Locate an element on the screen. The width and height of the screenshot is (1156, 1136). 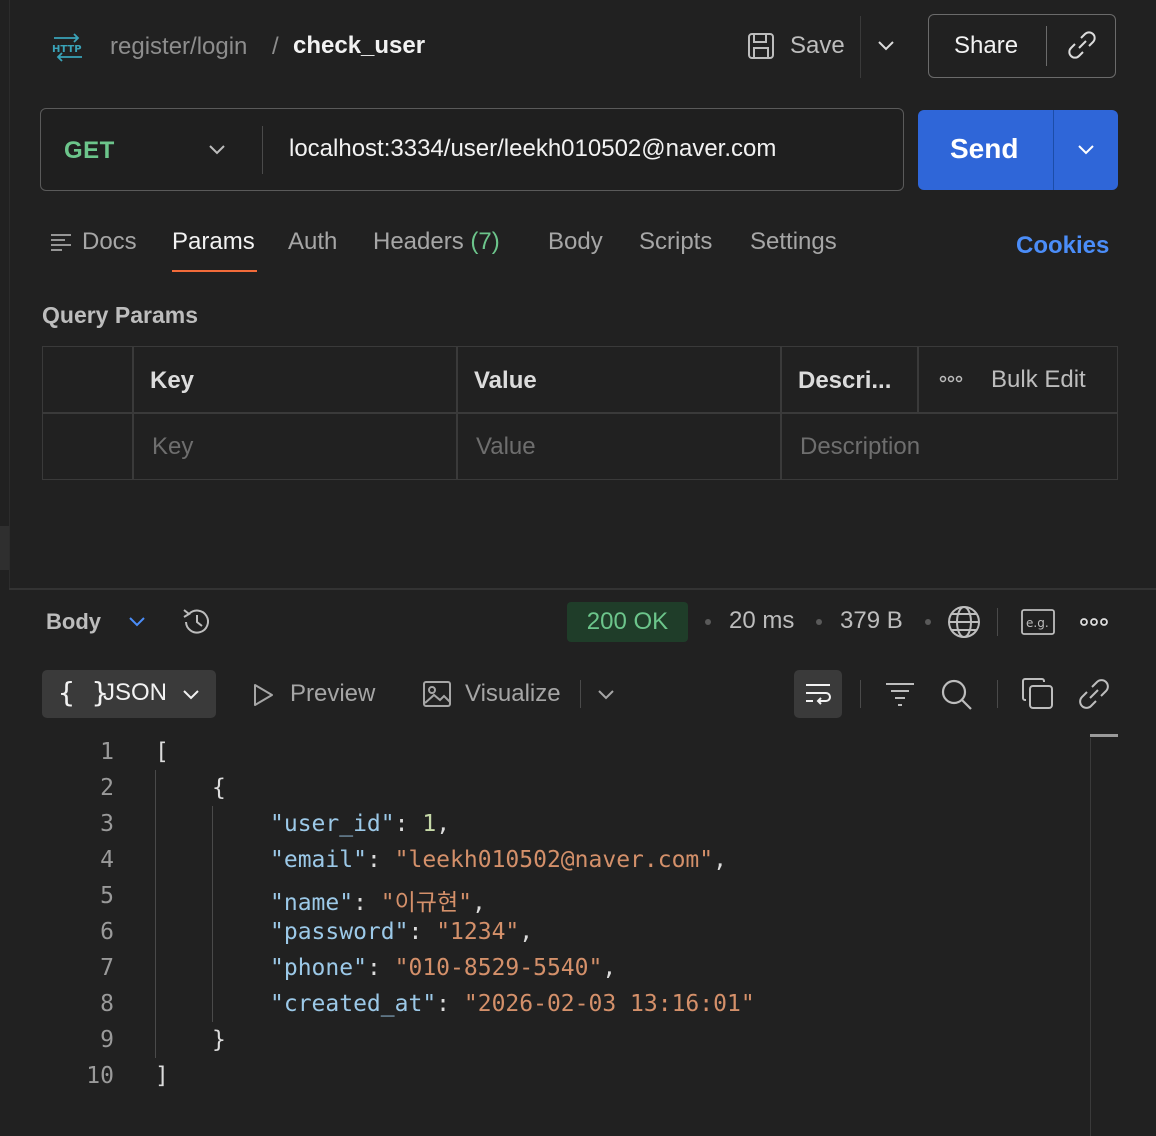
filter-icon is located at coordinates (900, 694).